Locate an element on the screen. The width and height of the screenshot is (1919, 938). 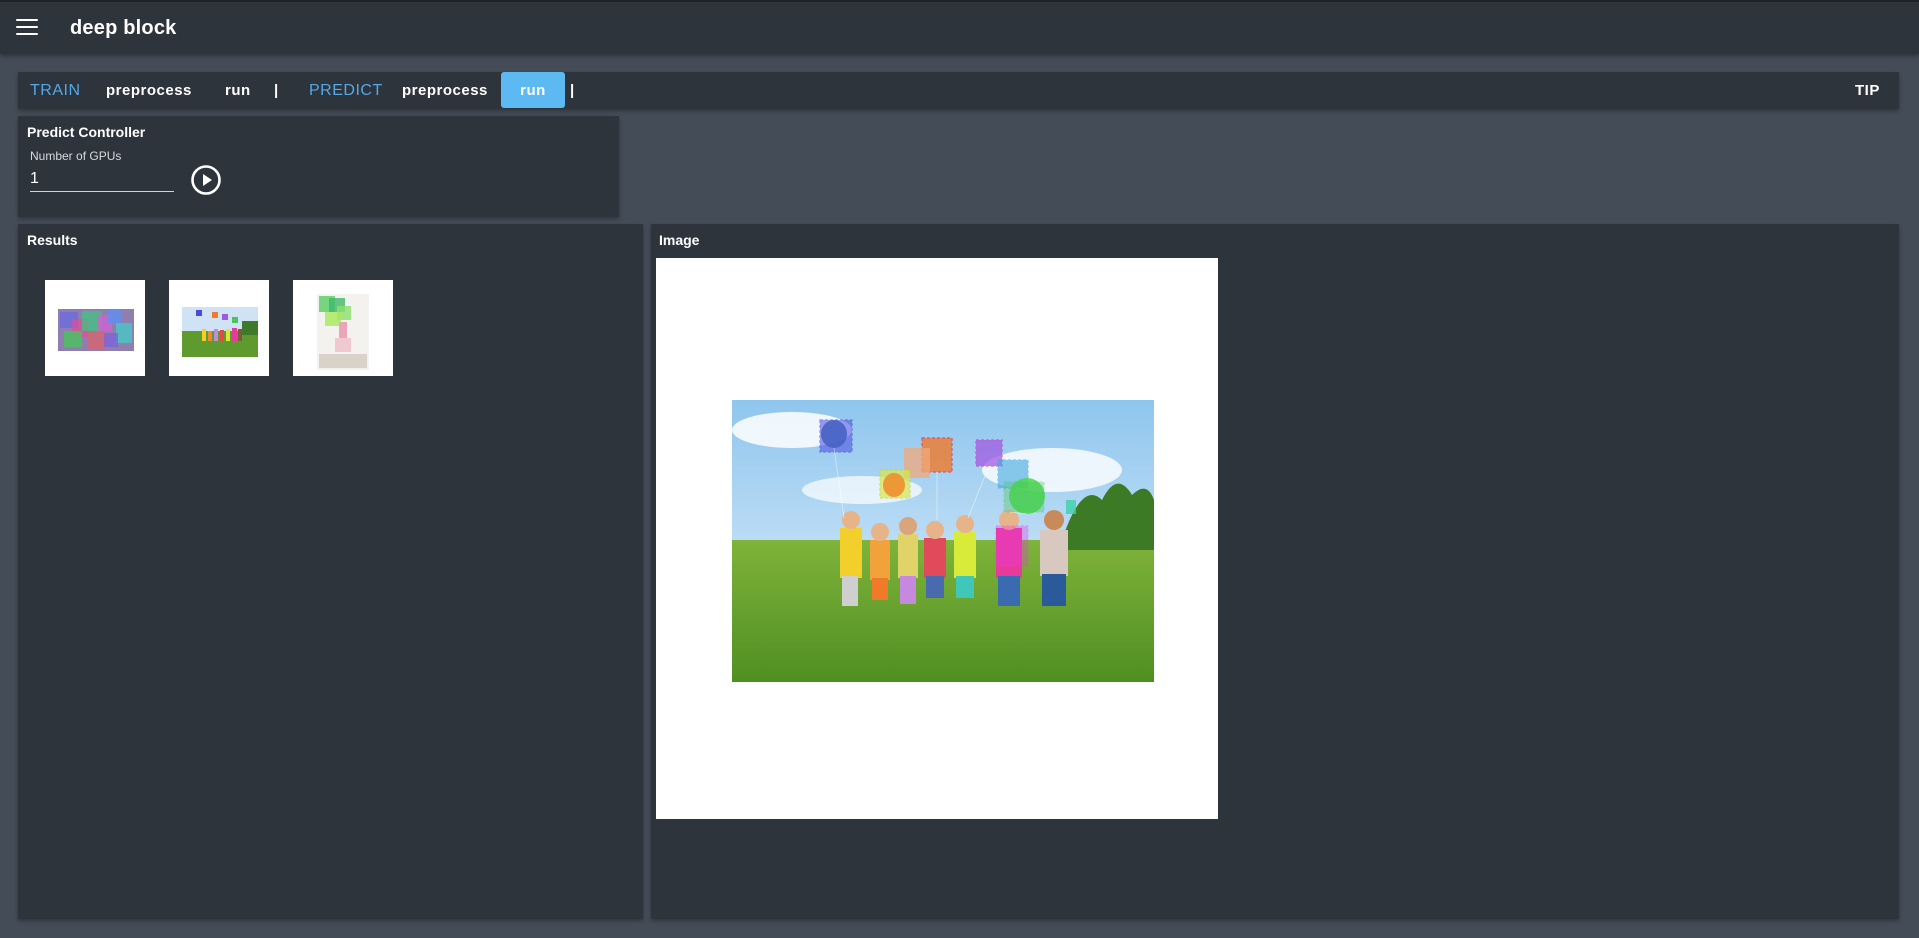
gpus-input is located at coordinates (102, 179).